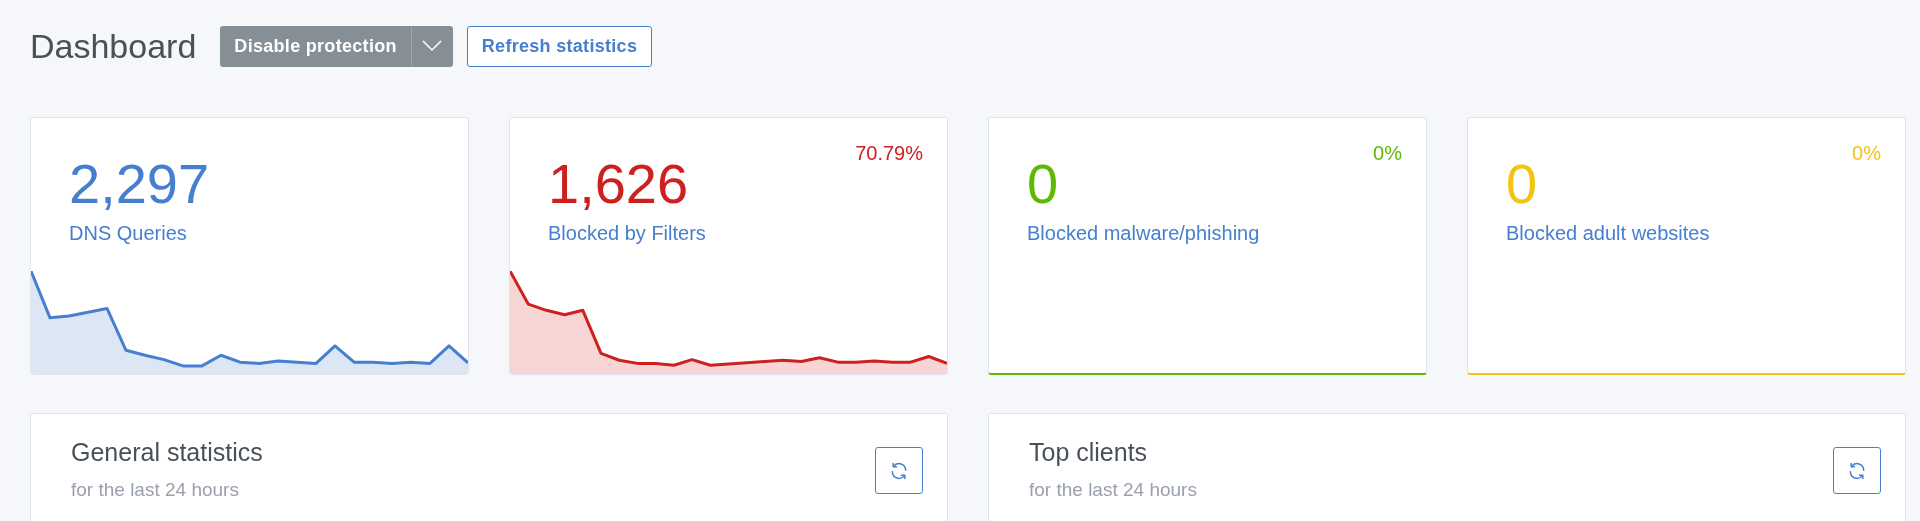 This screenshot has width=1920, height=521. I want to click on stat-value: 1,626, so click(618, 184).